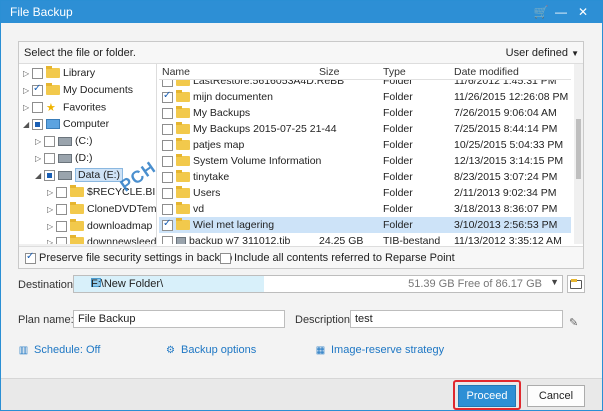 This screenshot has height=411, width=603. I want to click on tree-item-my-documents: ▷ My Documents, so click(78, 92).